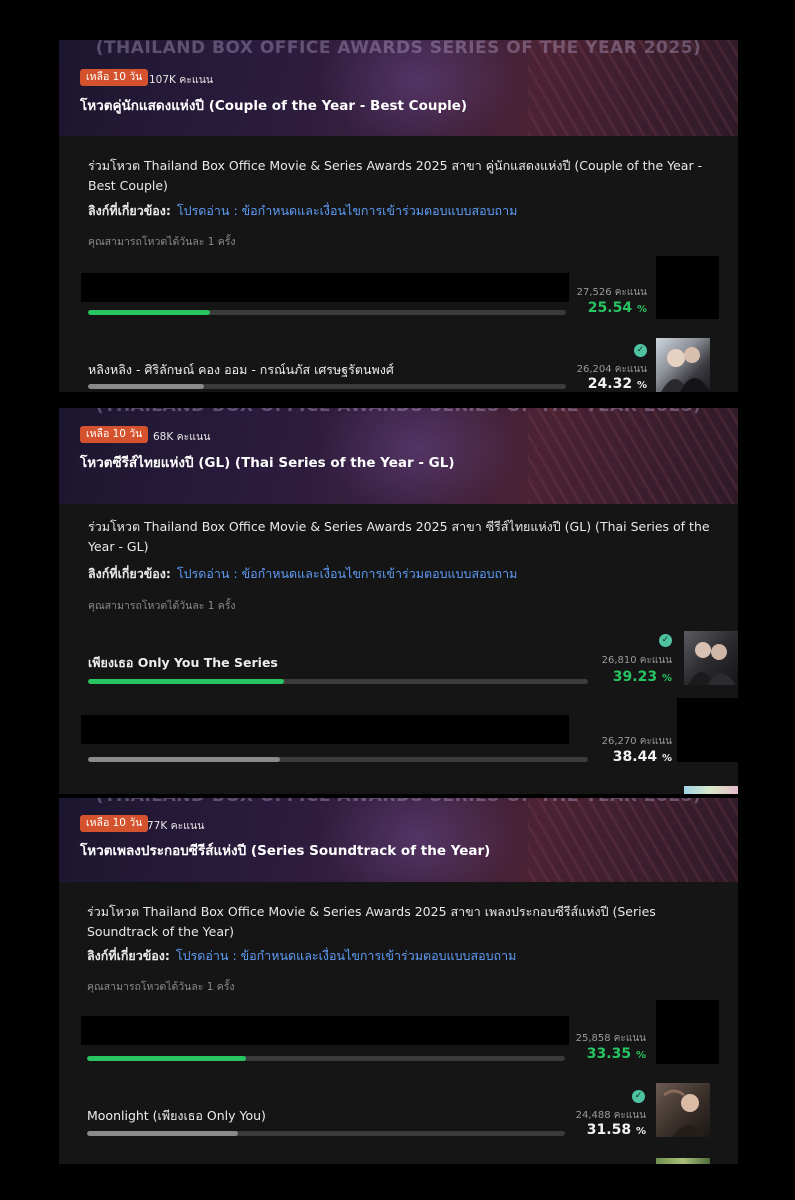 Image resolution: width=795 pixels, height=1200 pixels. I want to click on vote-count: 26,810 คะแนน, so click(636, 660).